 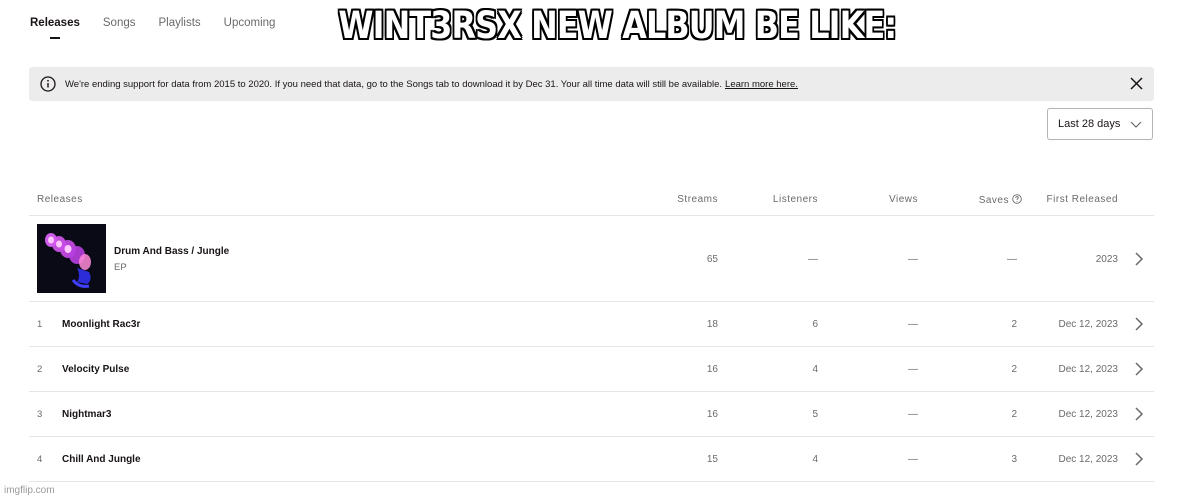 I want to click on track-name: Velocity Pulse, so click(x=95, y=369).